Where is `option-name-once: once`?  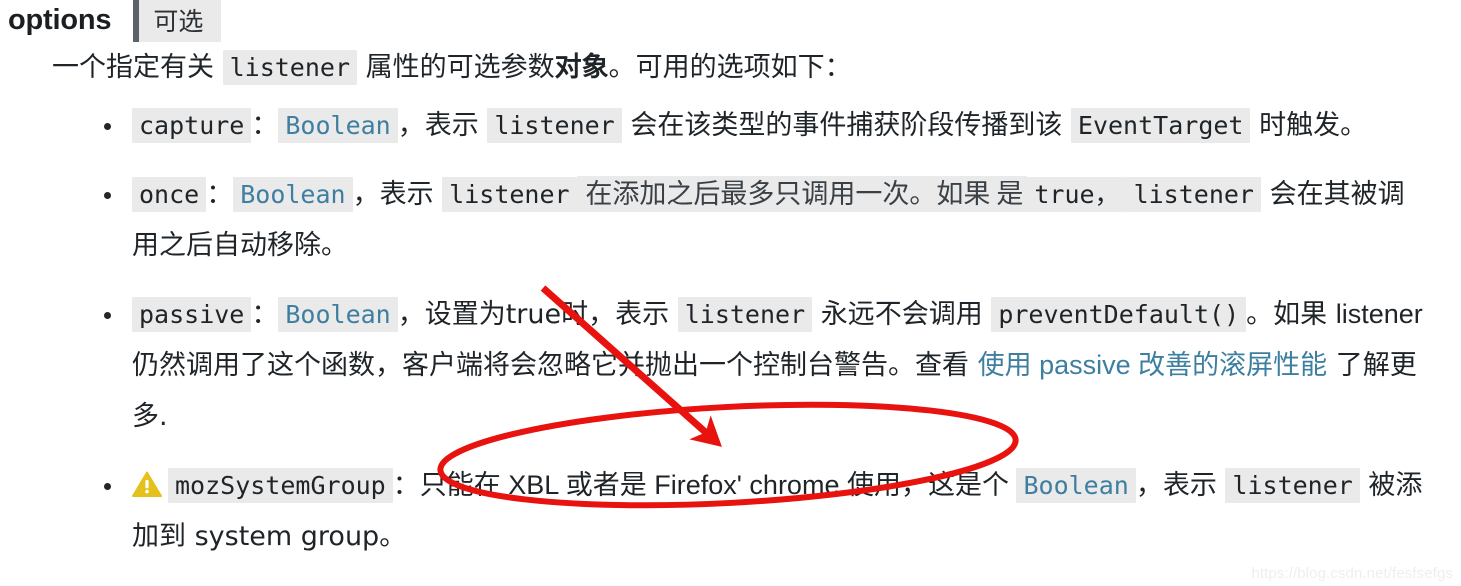 option-name-once: once is located at coordinates (169, 194).